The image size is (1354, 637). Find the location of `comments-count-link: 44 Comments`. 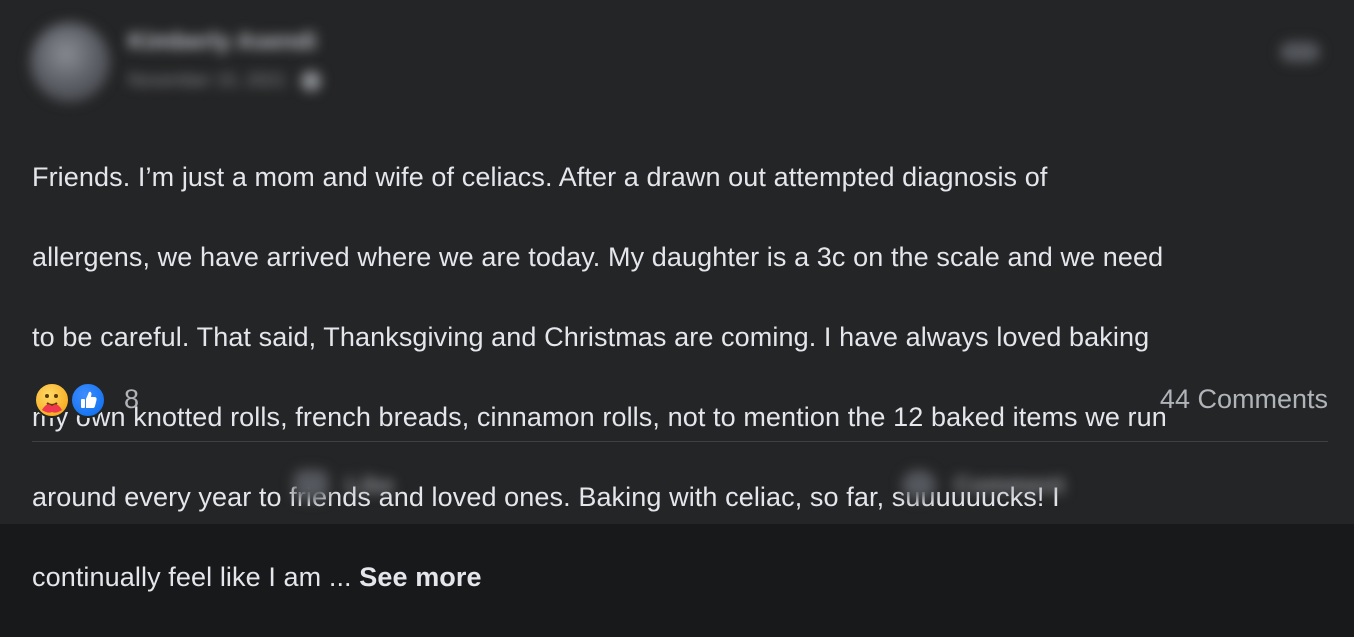

comments-count-link: 44 Comments is located at coordinates (1244, 399).